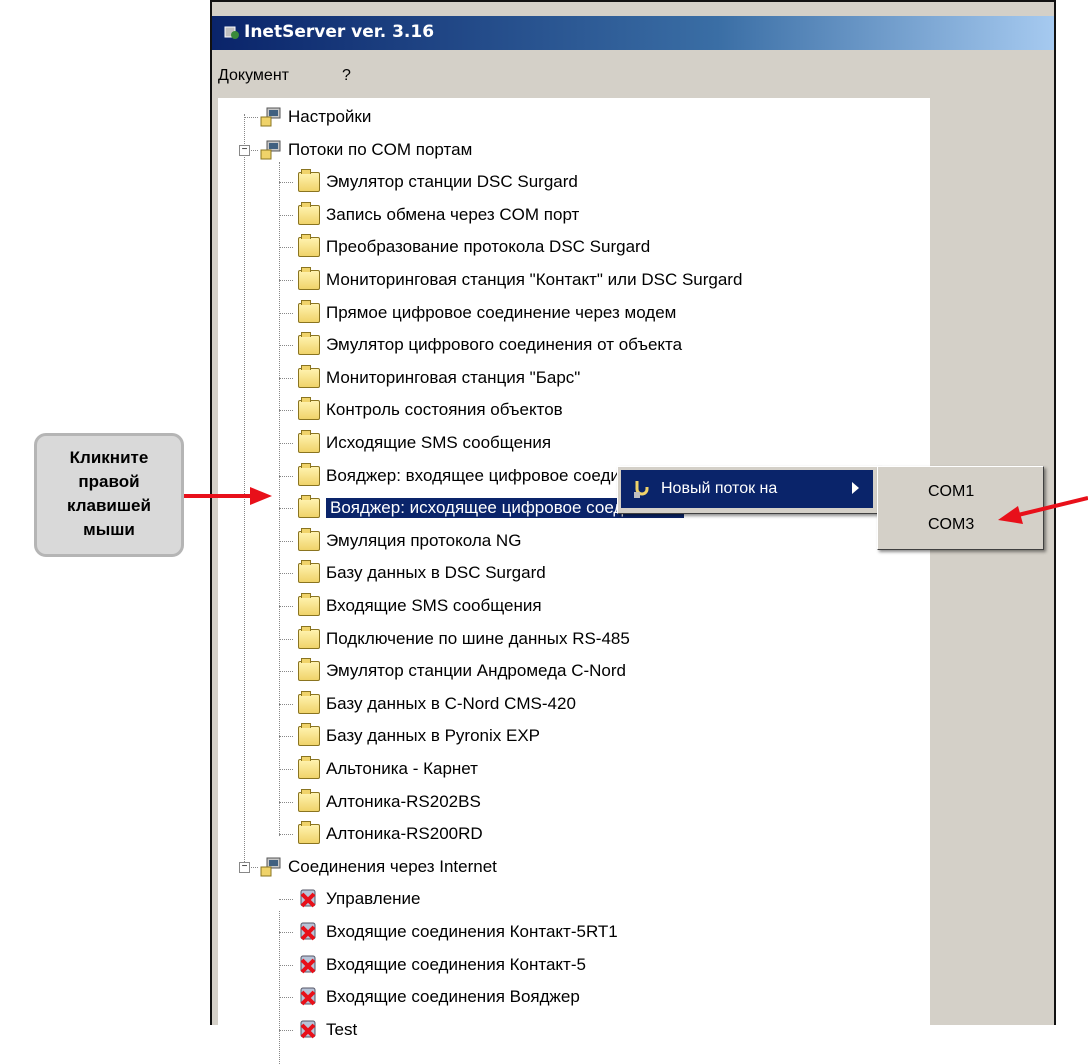 The height and width of the screenshot is (1064, 1088). What do you see at coordinates (951, 525) in the screenshot?
I see `submenu-item-com3: COM3` at bounding box center [951, 525].